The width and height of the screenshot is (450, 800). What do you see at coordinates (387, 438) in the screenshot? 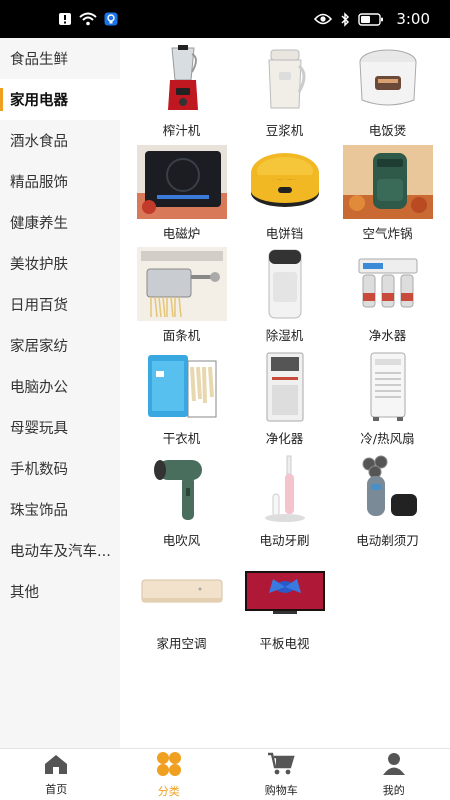
I see `product-label: 冷/热风扇` at bounding box center [387, 438].